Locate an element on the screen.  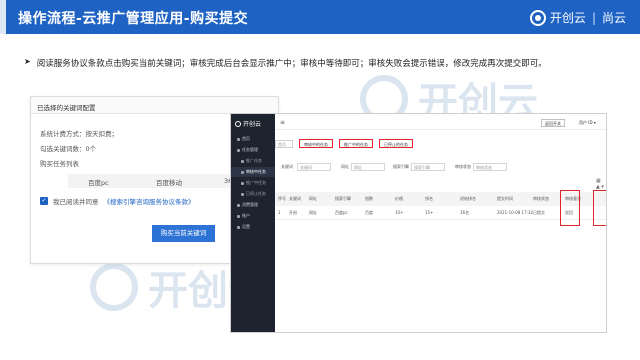
brand-sub: 尚云 is located at coordinates (613, 18).